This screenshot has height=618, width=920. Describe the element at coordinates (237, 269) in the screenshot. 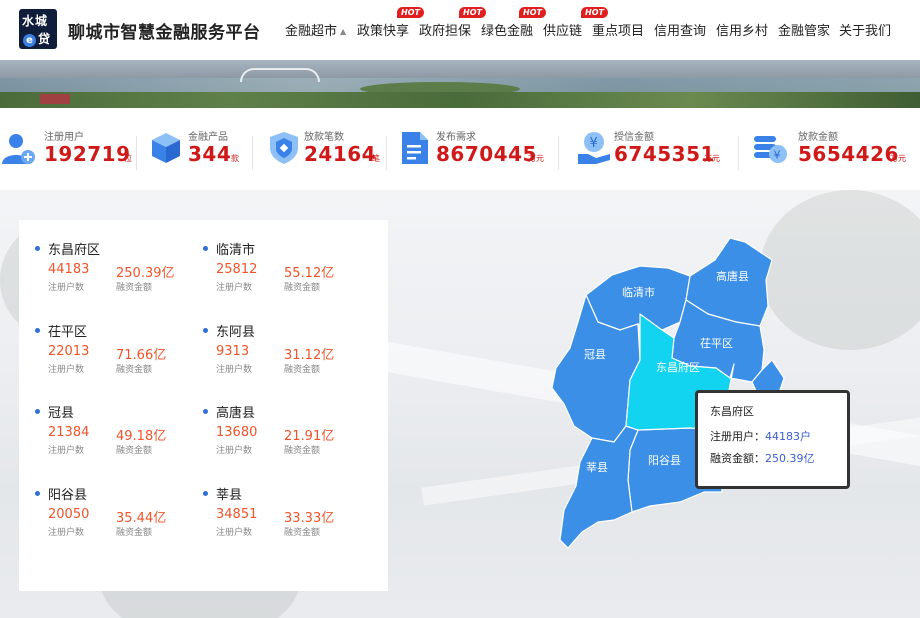

I see `region-users: 25812` at that location.